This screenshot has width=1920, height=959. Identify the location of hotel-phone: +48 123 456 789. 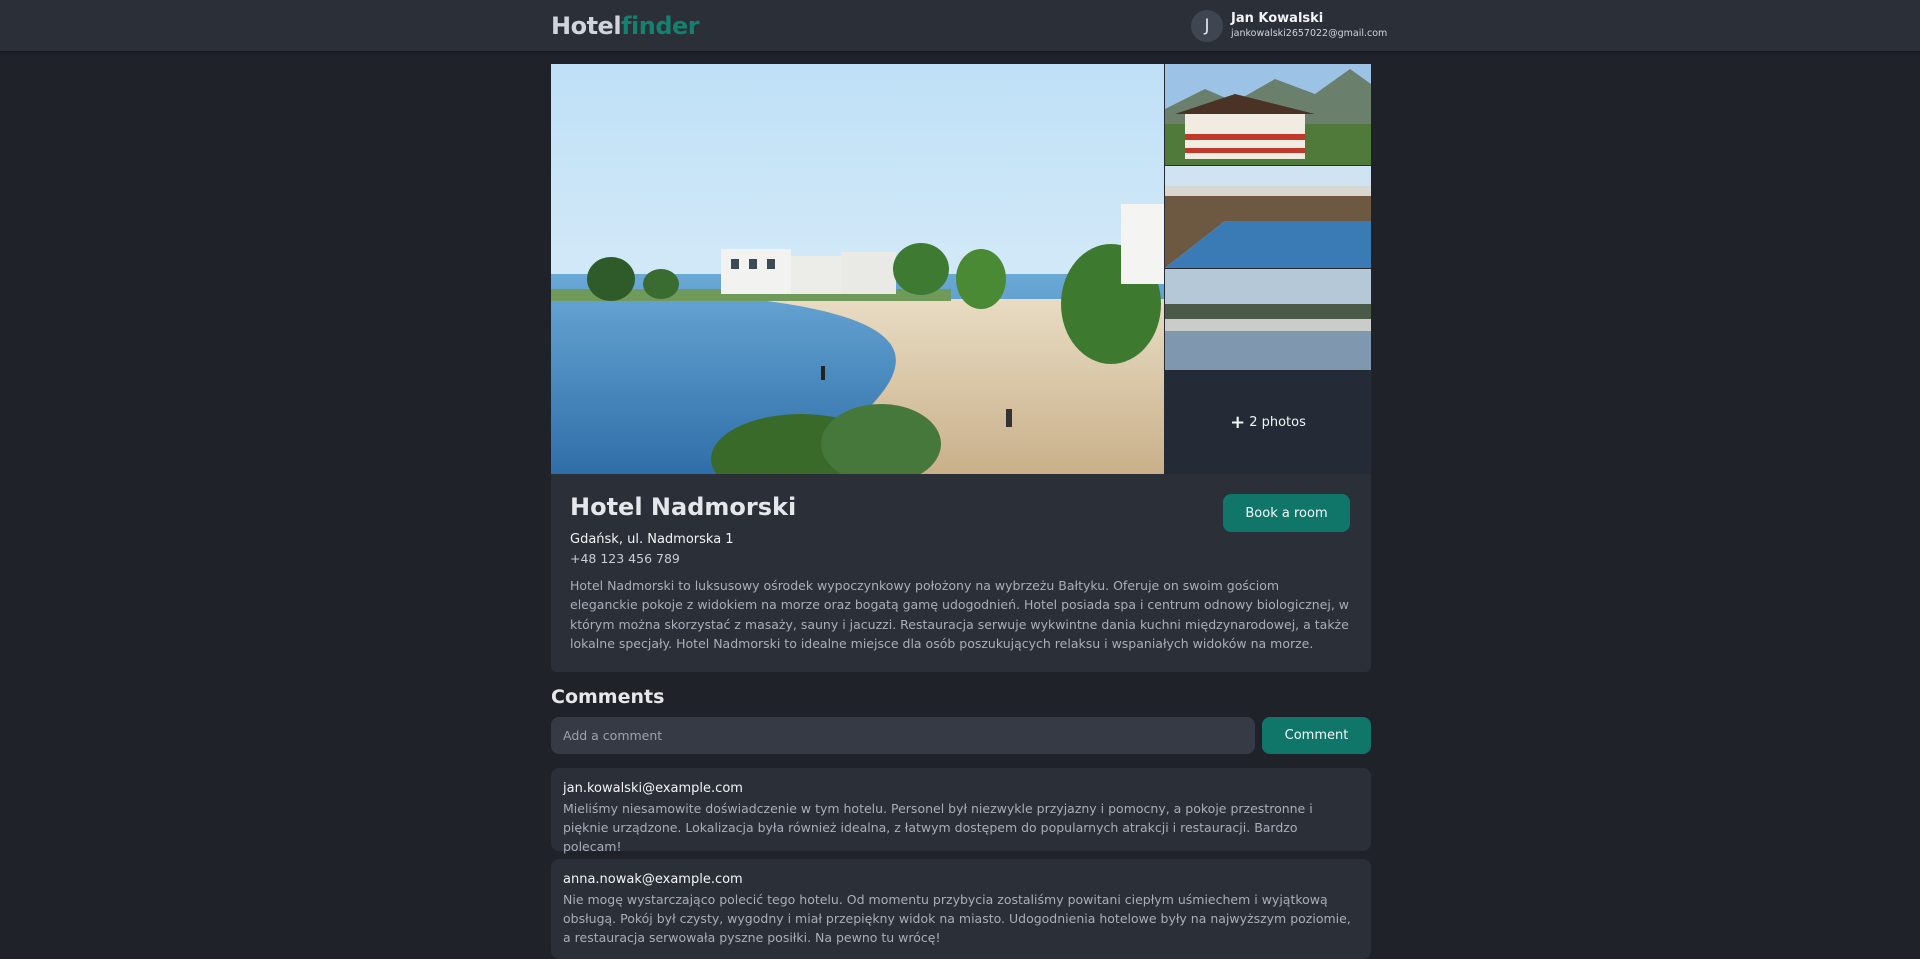
(625, 558).